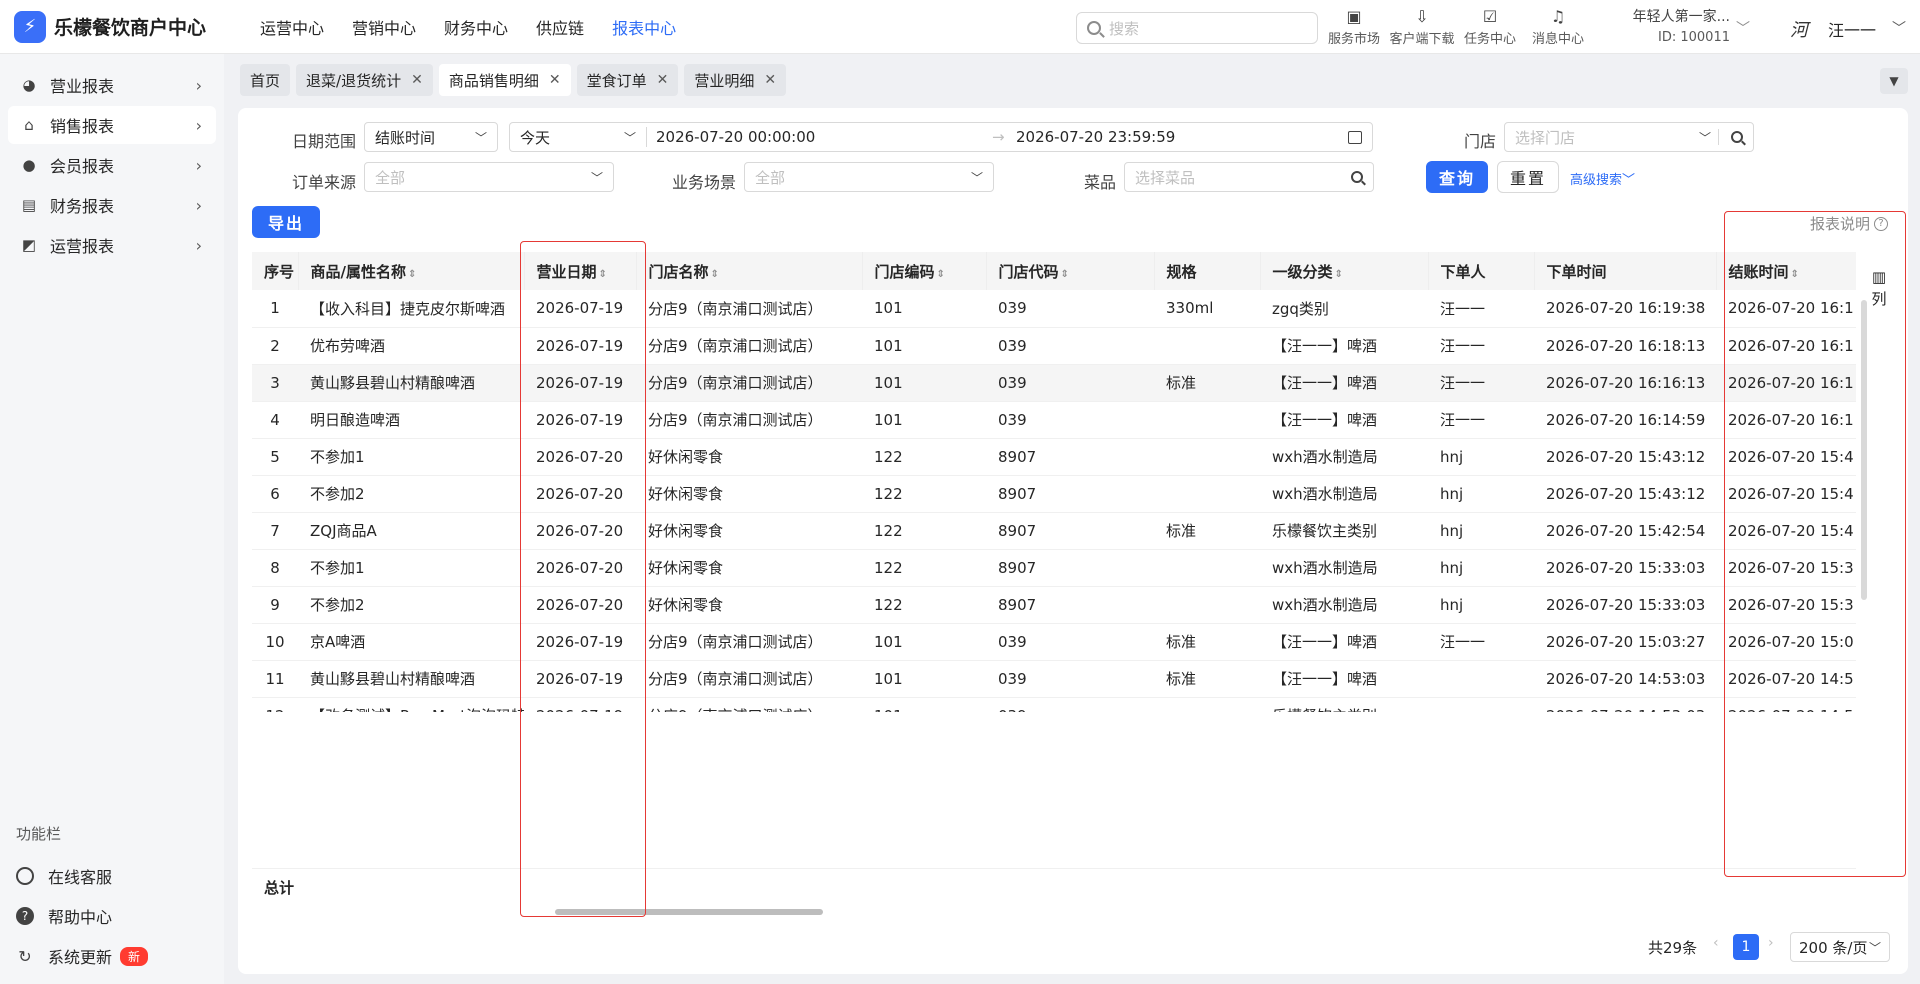  What do you see at coordinates (749, 271) in the screenshot?
I see `col-header: 门店名称 ⇕` at bounding box center [749, 271].